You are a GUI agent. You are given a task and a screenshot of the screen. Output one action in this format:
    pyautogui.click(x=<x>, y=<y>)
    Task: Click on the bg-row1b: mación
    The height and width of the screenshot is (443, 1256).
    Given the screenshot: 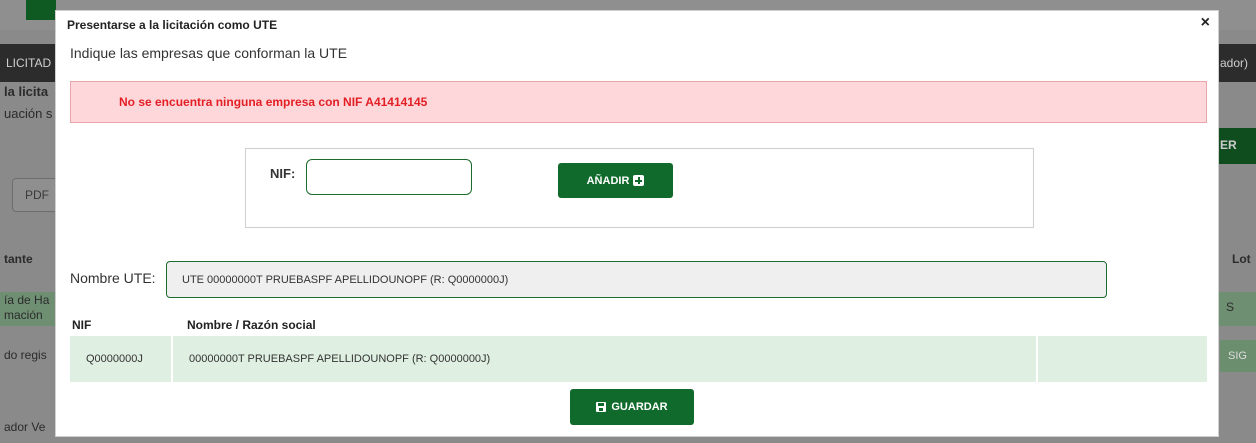 What is the action you would take?
    pyautogui.click(x=23, y=315)
    